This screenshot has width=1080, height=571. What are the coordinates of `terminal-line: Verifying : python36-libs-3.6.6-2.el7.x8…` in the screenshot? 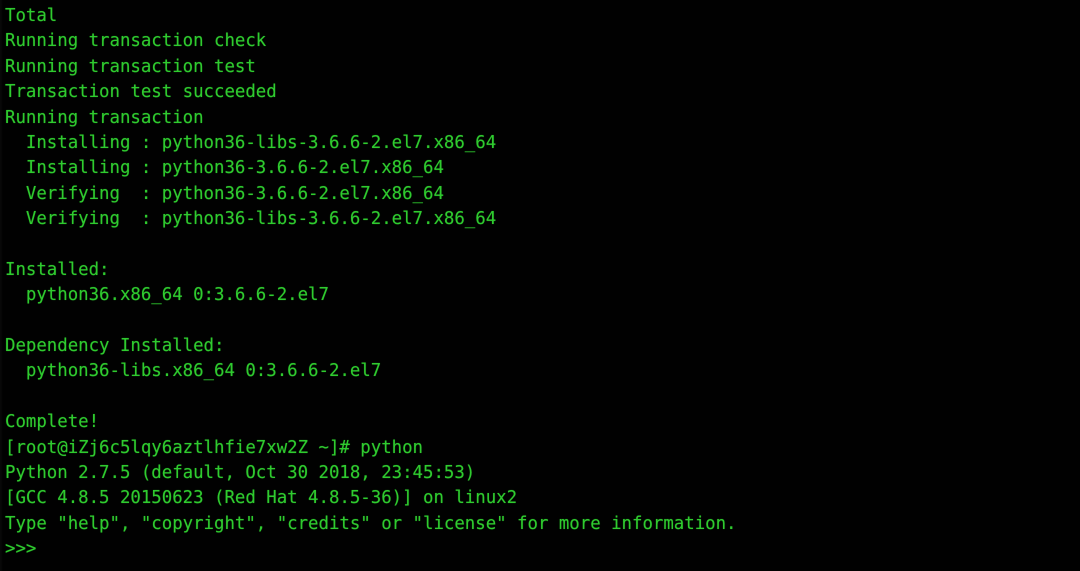 It's located at (251, 219).